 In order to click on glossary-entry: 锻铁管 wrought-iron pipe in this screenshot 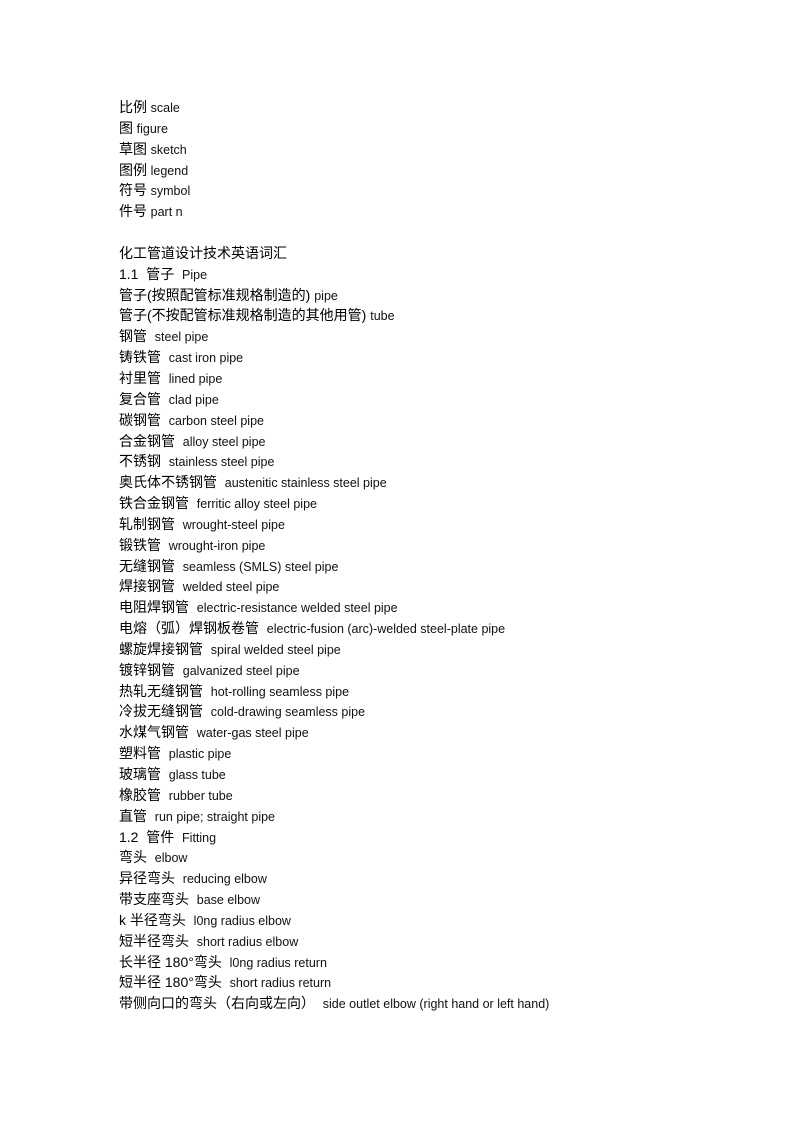, I will do `click(439, 545)`.